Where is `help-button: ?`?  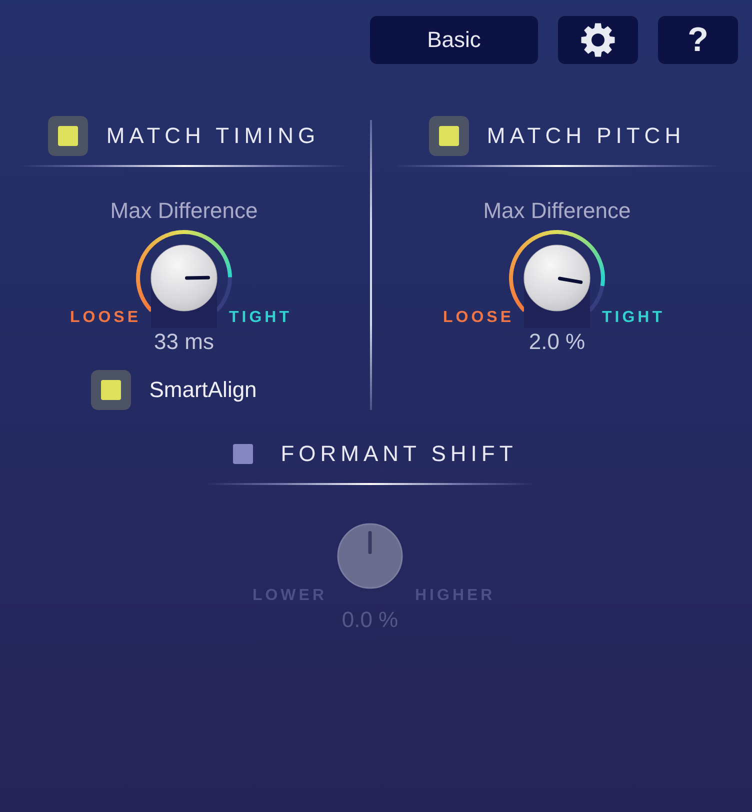
help-button: ? is located at coordinates (698, 40).